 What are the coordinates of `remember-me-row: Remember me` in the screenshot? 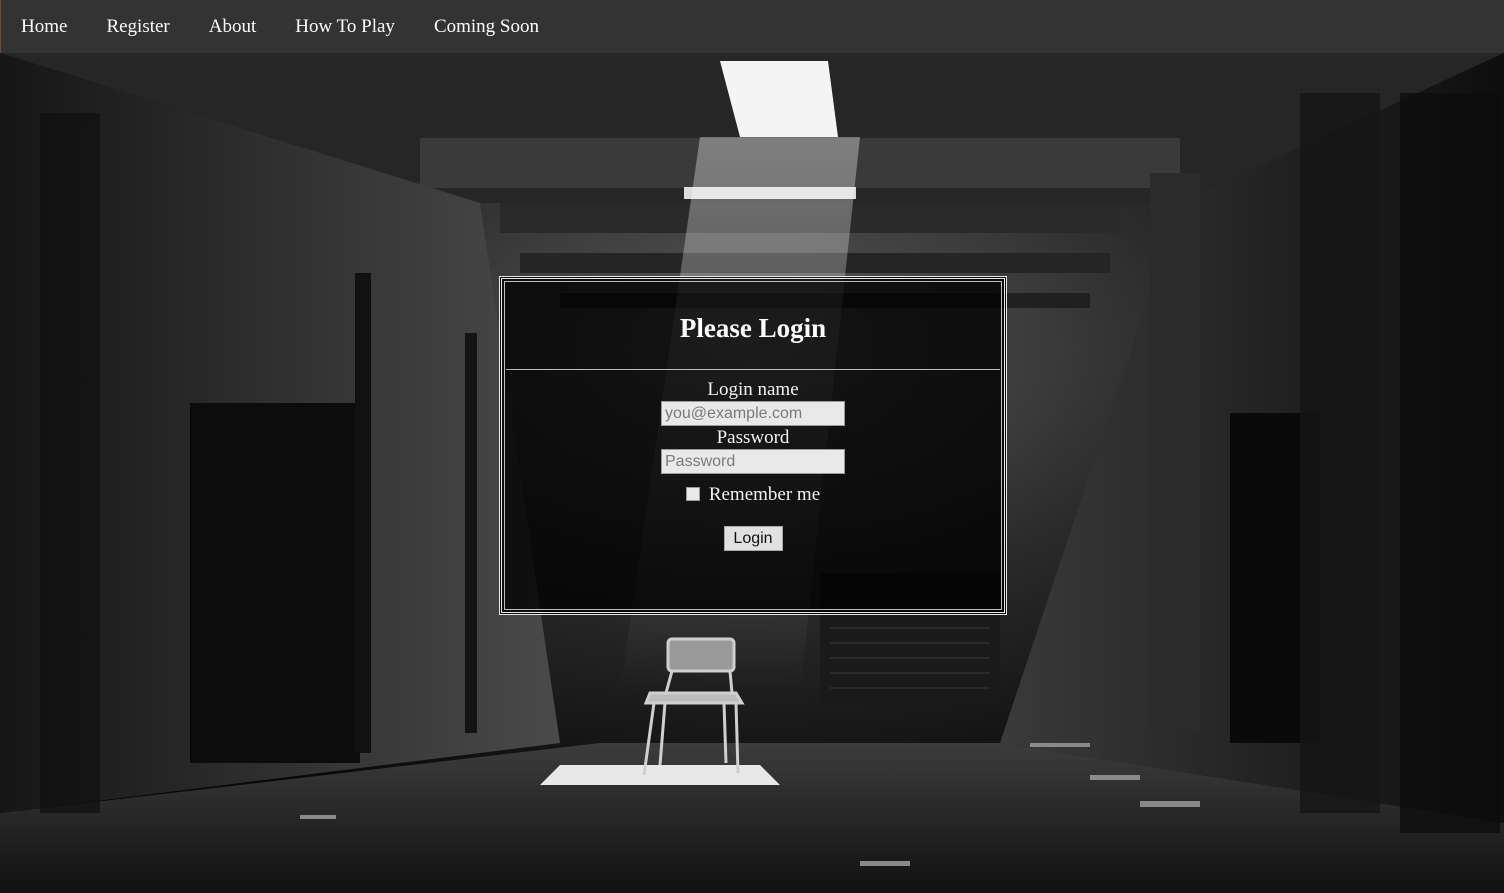 It's located at (753, 495).